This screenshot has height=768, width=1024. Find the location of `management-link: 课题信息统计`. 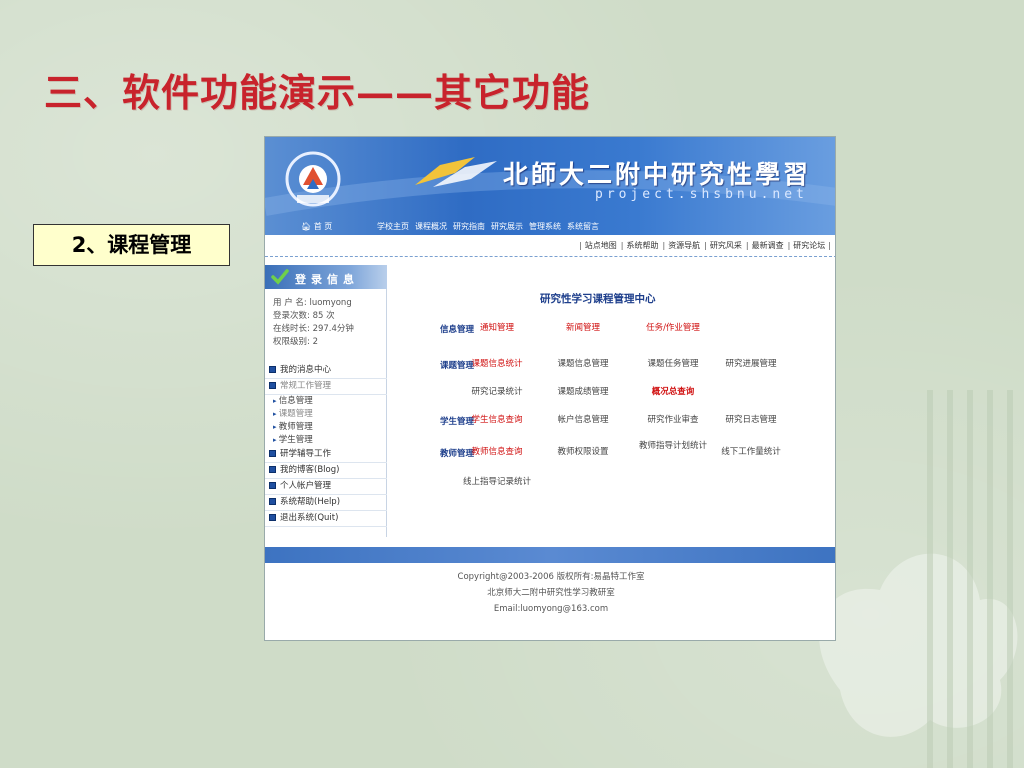

management-link: 课题信息统计 is located at coordinates (497, 364).